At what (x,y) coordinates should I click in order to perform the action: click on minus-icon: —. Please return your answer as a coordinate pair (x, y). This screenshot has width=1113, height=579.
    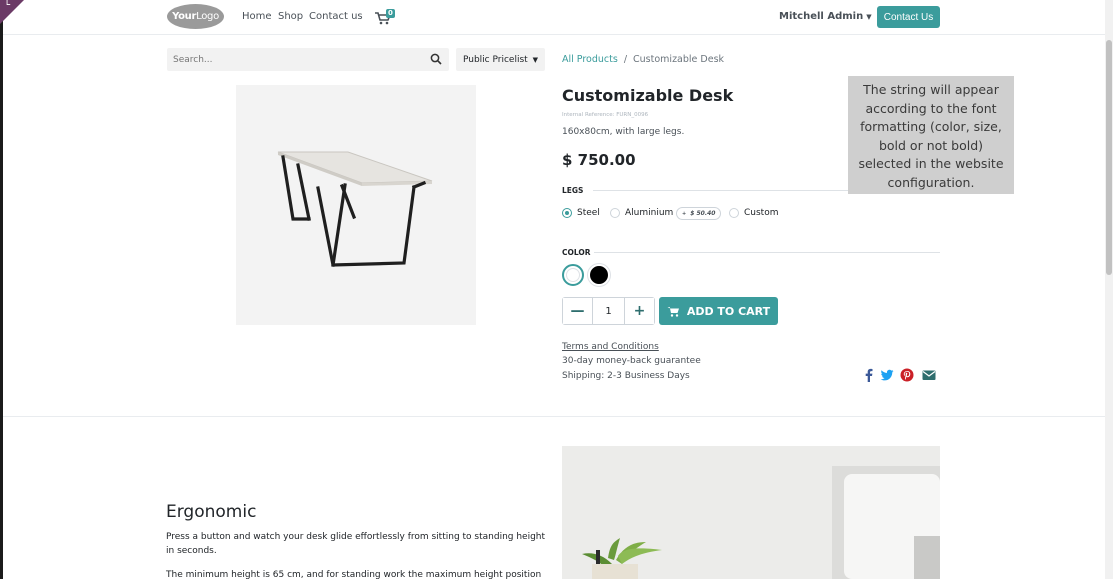
    Looking at the image, I should click on (577, 311).